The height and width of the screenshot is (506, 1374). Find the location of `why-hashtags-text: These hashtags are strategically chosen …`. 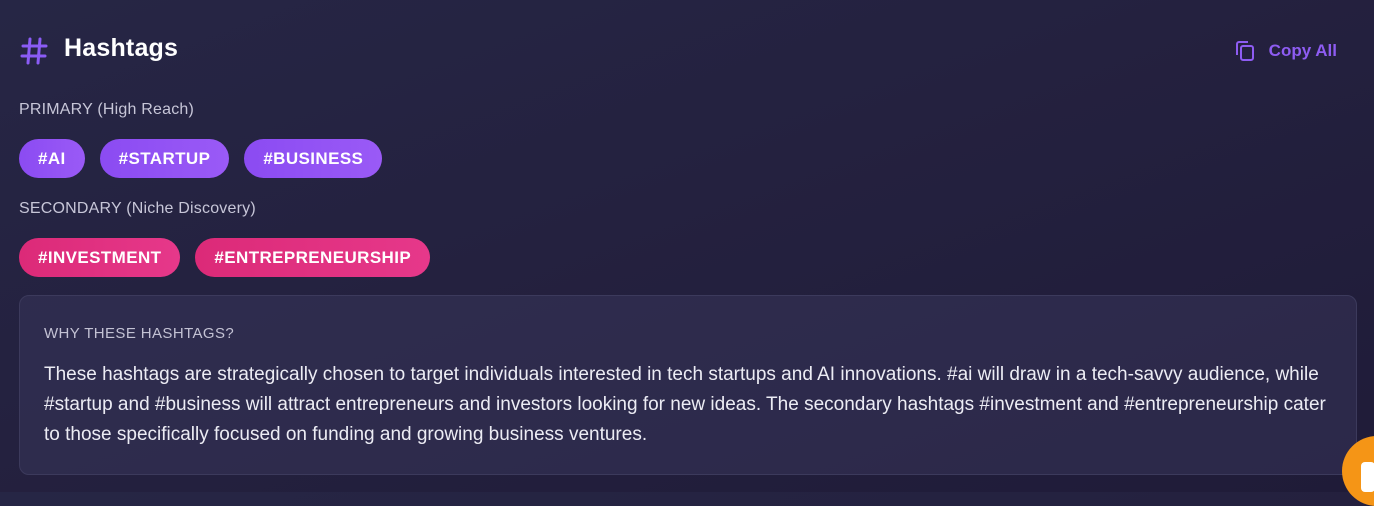

why-hashtags-text: These hashtags are strategically chosen … is located at coordinates (685, 404).